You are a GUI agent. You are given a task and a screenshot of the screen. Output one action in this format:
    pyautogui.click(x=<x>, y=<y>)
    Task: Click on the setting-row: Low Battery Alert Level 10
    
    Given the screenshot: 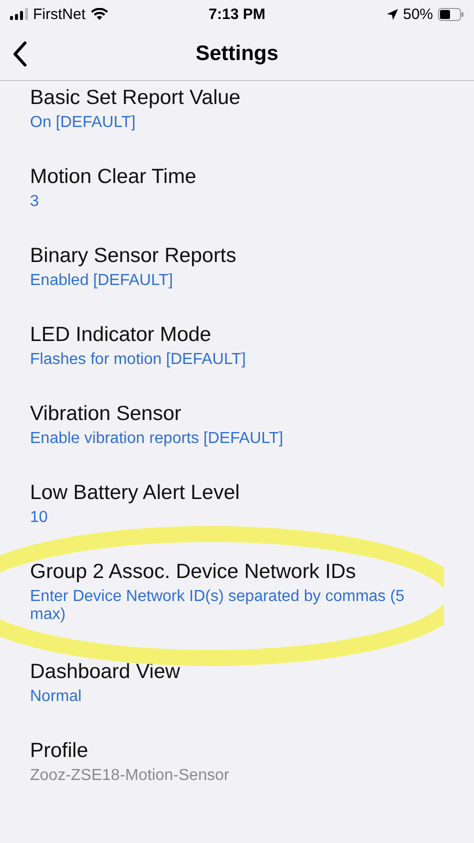 What is the action you would take?
    pyautogui.click(x=237, y=515)
    